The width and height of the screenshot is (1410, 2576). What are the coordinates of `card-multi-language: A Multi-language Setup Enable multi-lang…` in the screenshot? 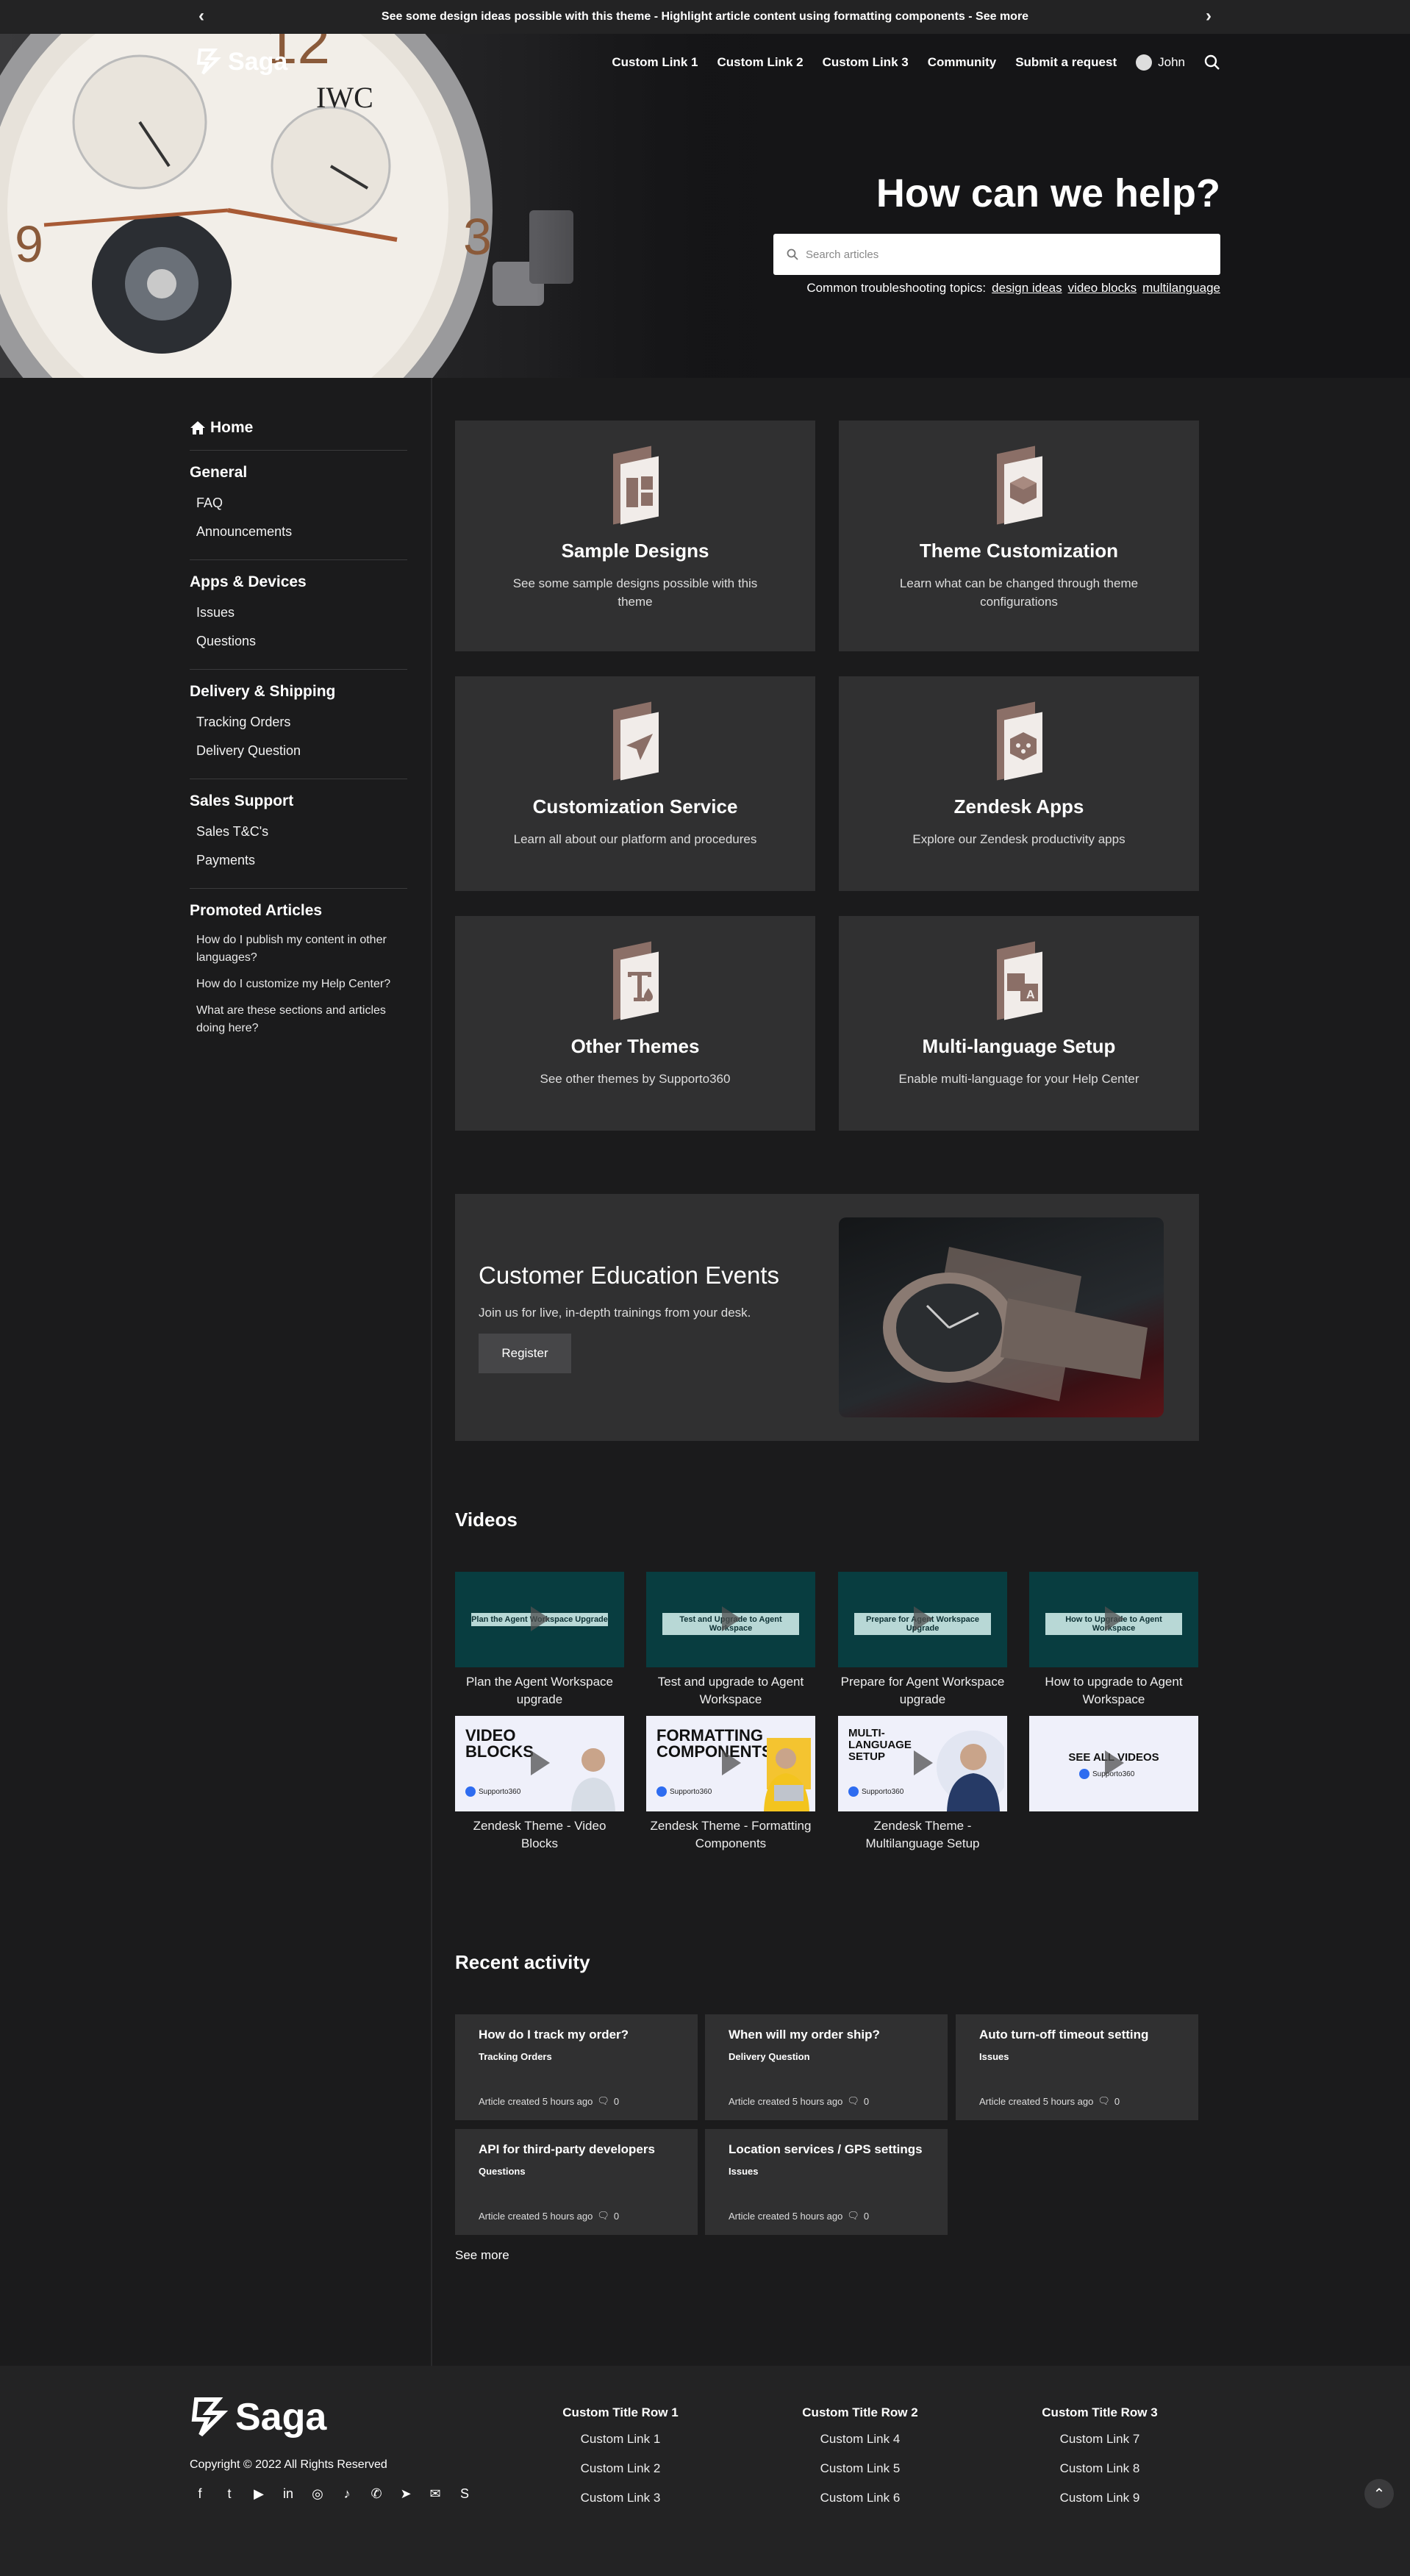 It's located at (1019, 1024).